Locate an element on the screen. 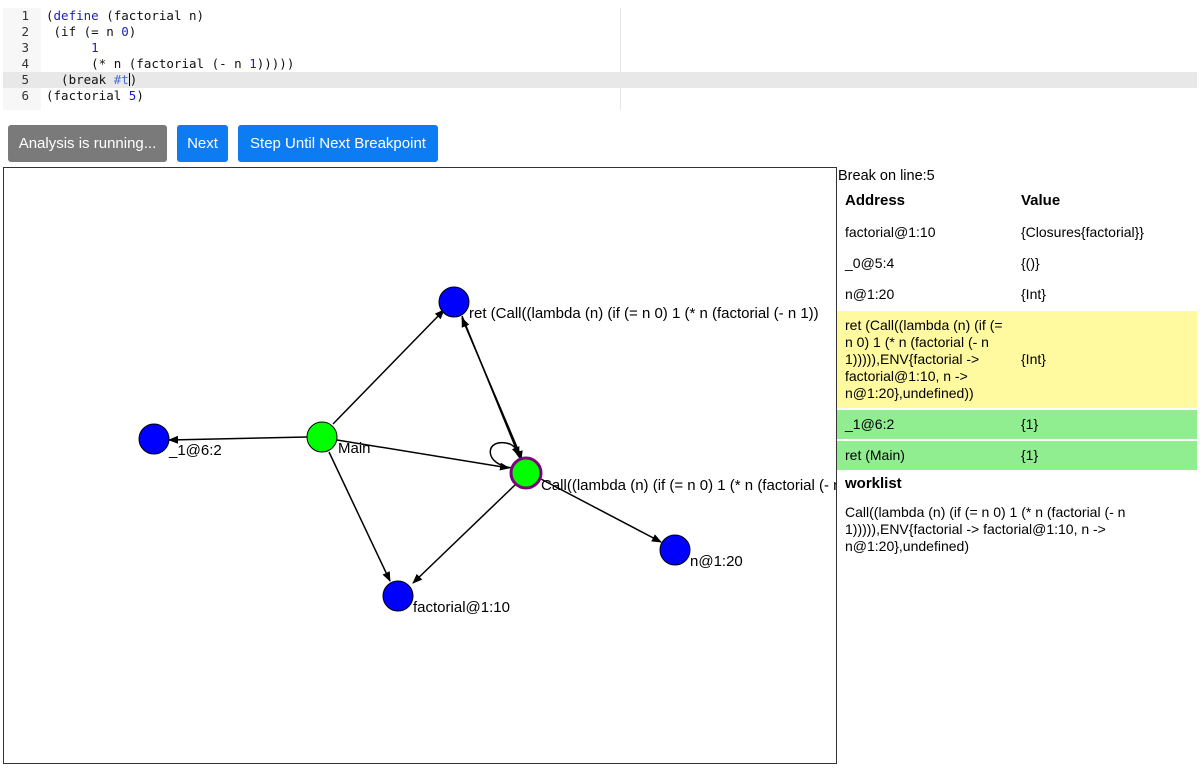  code-line: 2 (if (= n 0) is located at coordinates (600, 32).